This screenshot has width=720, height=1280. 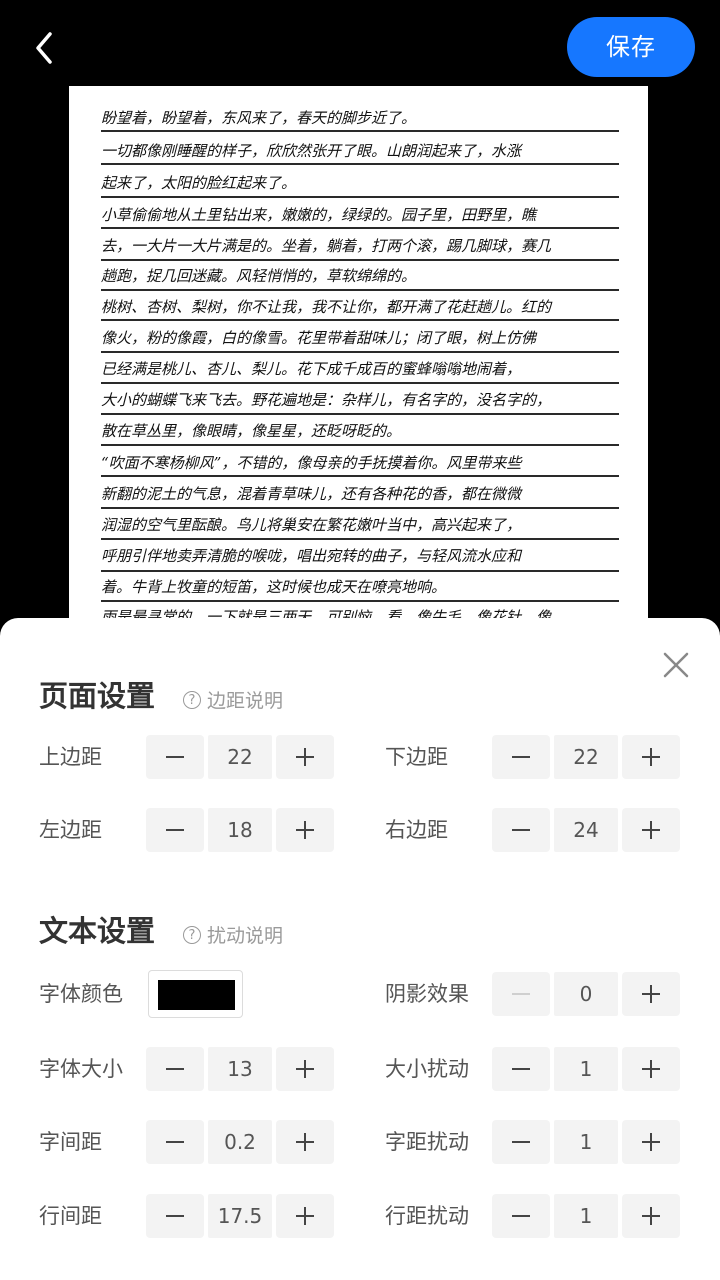 What do you see at coordinates (319, 338) in the screenshot?
I see `handwriting-line: 像火，粉的像霞，白的像雪。花里带着甜味儿；闭了眼，树上仿佛` at bounding box center [319, 338].